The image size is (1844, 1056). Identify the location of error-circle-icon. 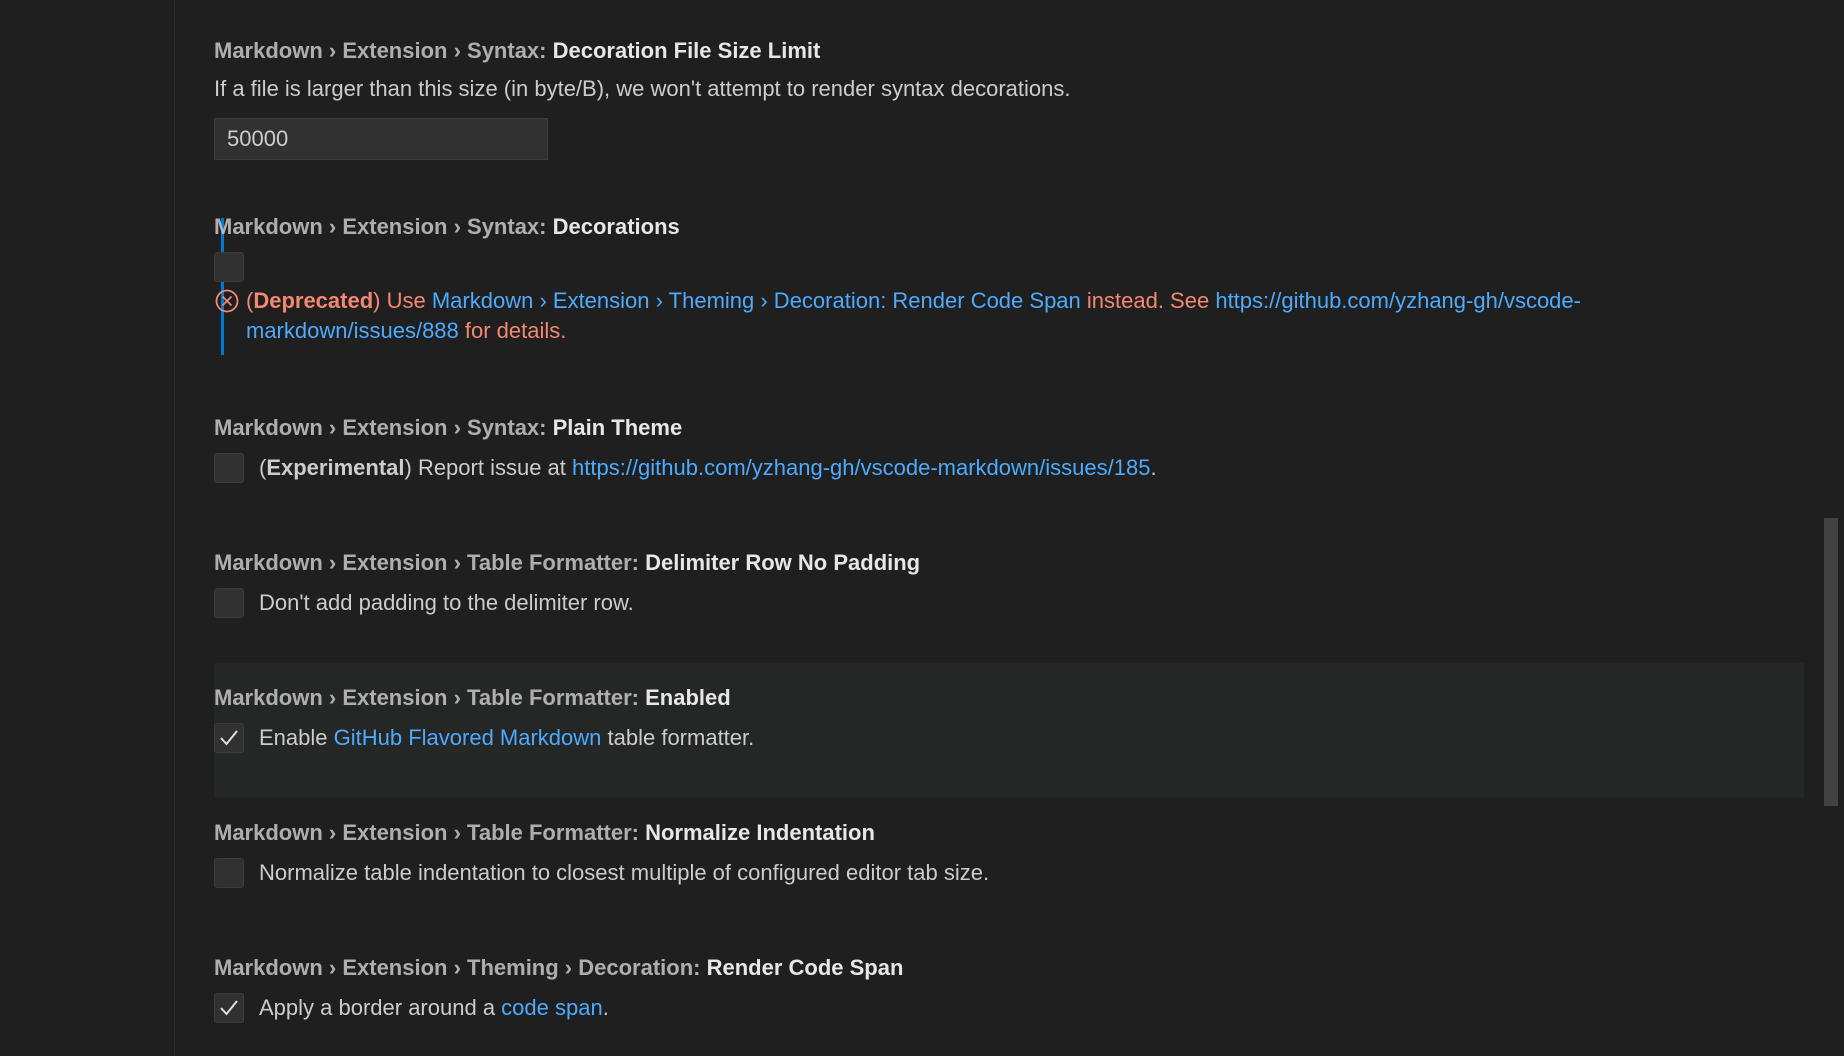
(227, 301).